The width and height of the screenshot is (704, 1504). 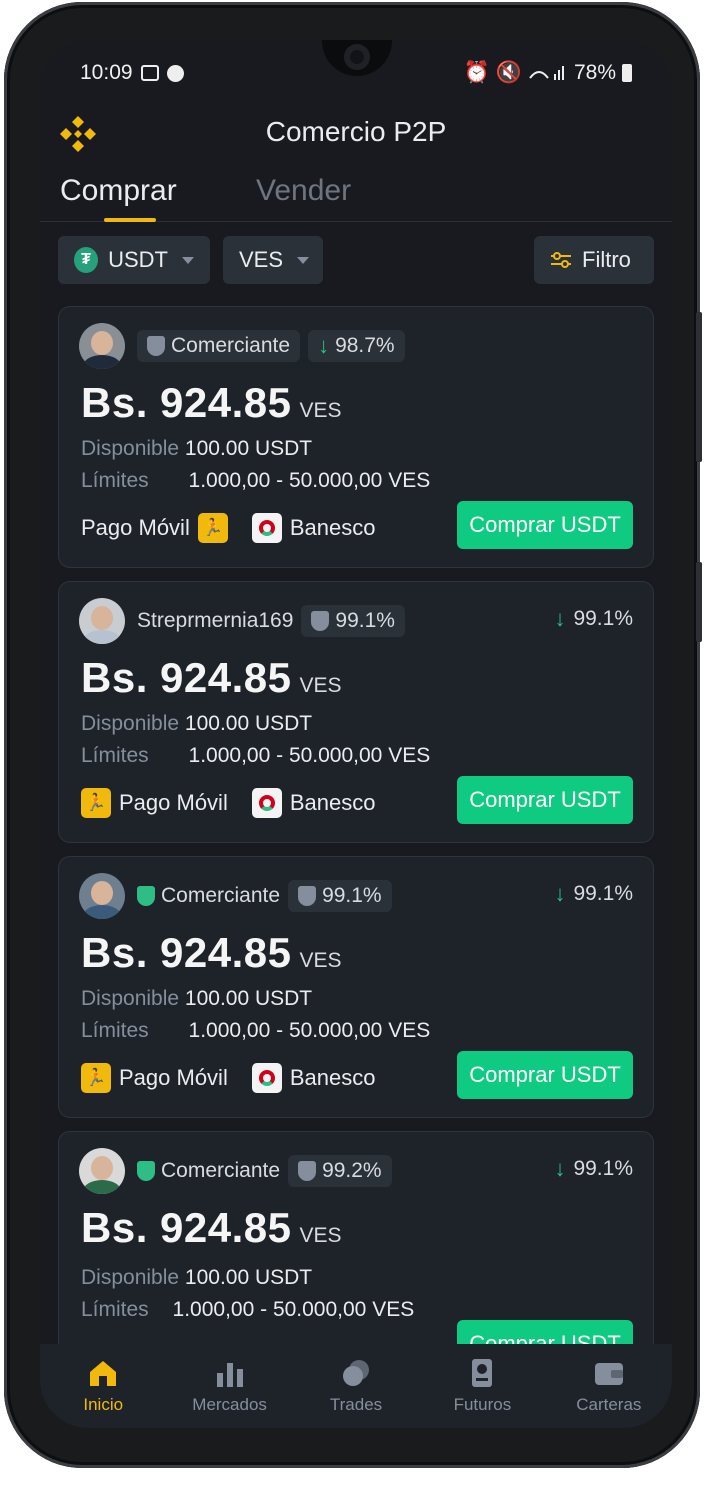 I want to click on merchant-badge: Comerciante, so click(x=208, y=1171).